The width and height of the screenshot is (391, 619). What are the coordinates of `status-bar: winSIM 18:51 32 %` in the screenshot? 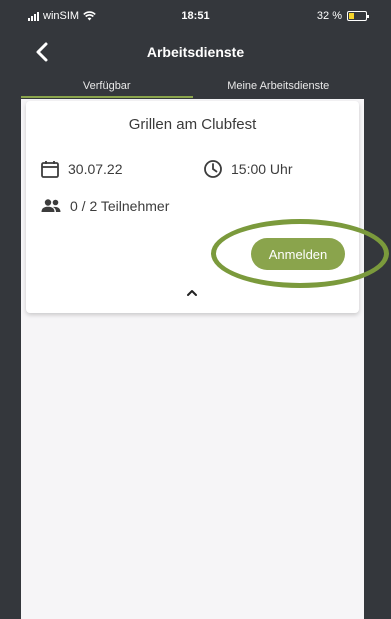 It's located at (195, 15).